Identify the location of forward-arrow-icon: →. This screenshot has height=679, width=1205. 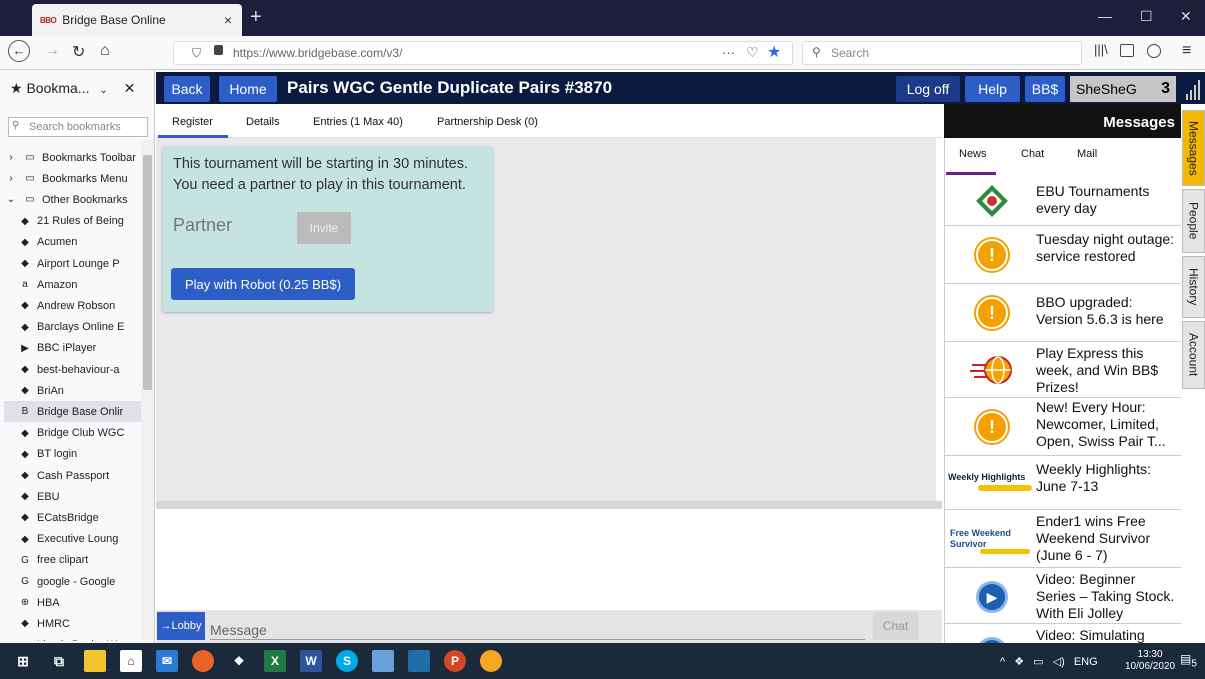
(52, 51).